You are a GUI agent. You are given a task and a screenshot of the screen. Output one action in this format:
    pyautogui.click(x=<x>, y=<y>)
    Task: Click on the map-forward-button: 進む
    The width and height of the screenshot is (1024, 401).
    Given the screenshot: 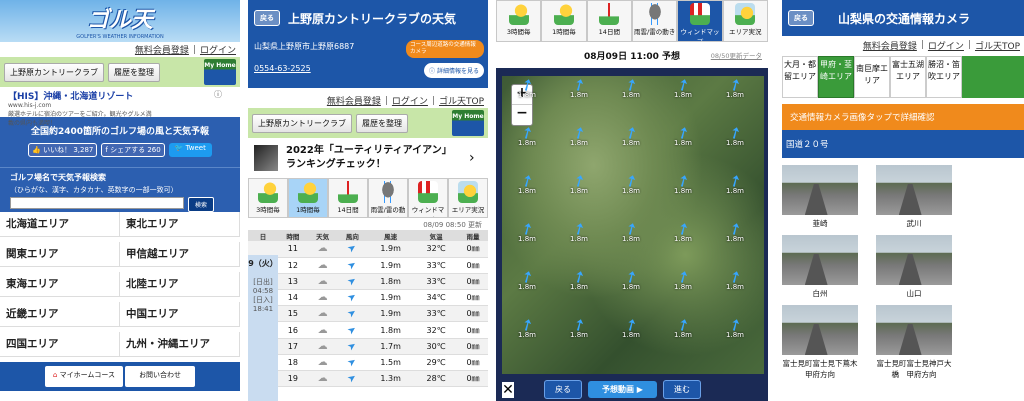 What is the action you would take?
    pyautogui.click(x=681, y=389)
    